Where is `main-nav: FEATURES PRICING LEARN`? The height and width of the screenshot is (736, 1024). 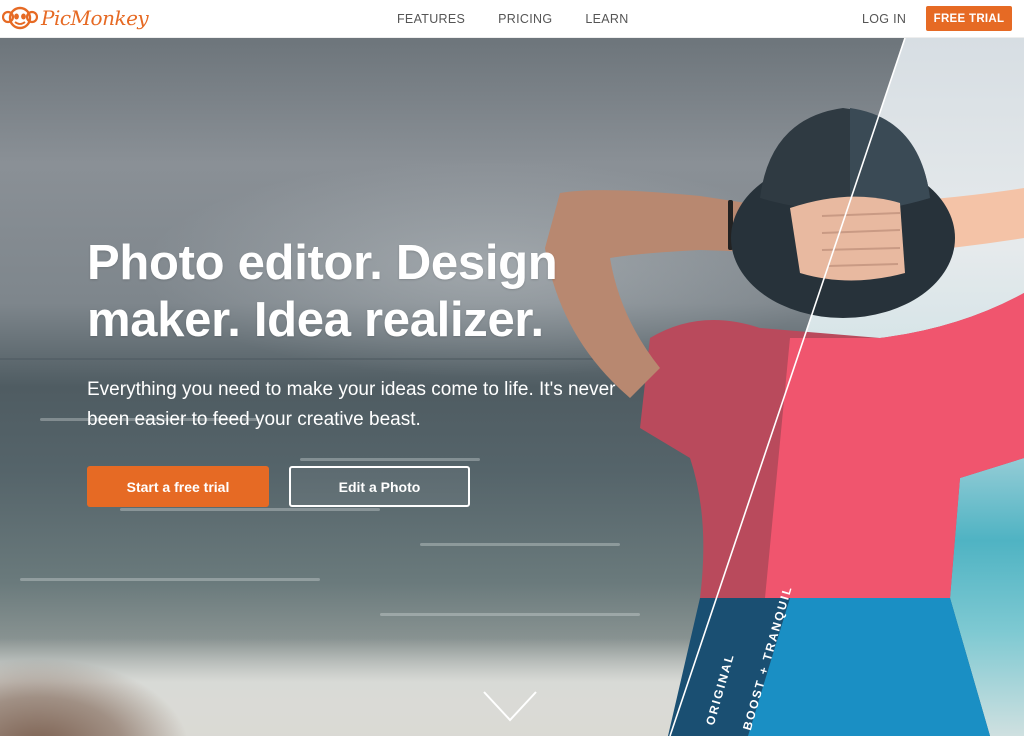
main-nav: FEATURES PRICING LEARN is located at coordinates (513, 19).